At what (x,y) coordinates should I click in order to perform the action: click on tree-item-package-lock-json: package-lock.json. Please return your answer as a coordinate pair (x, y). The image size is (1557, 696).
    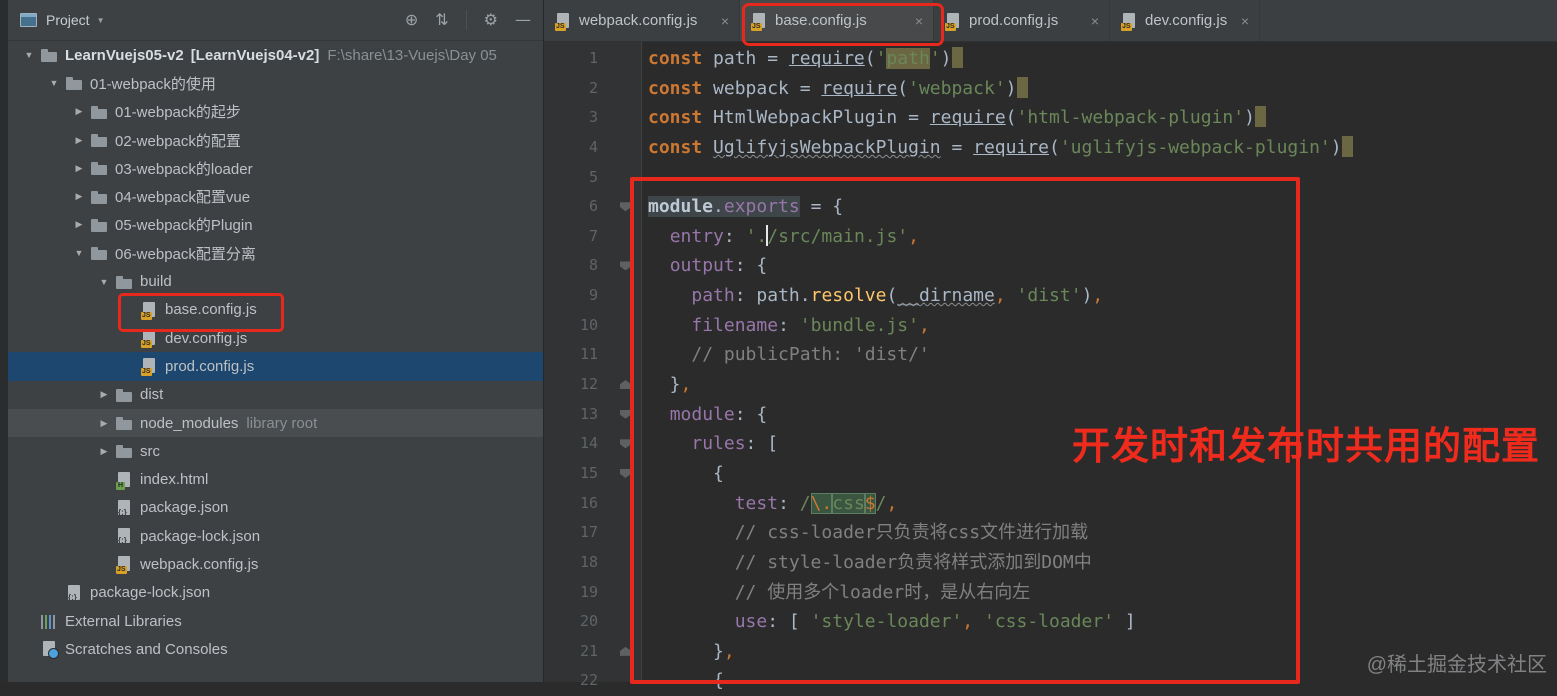
    Looking at the image, I should click on (275, 536).